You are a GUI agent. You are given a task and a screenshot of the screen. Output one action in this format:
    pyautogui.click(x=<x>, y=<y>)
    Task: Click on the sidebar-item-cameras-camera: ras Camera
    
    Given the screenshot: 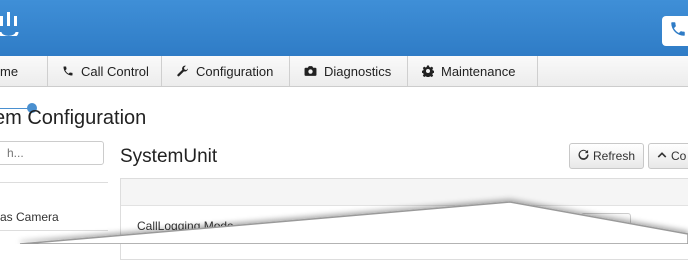 What is the action you would take?
    pyautogui.click(x=29, y=217)
    